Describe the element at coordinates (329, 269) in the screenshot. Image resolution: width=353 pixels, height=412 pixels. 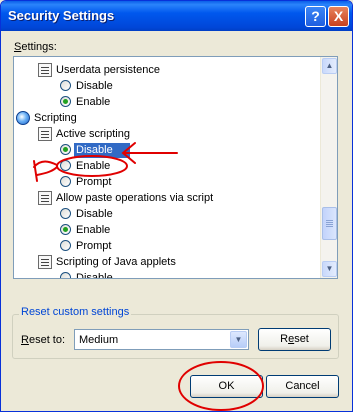
I see `scroll-down-button: ▼` at that location.